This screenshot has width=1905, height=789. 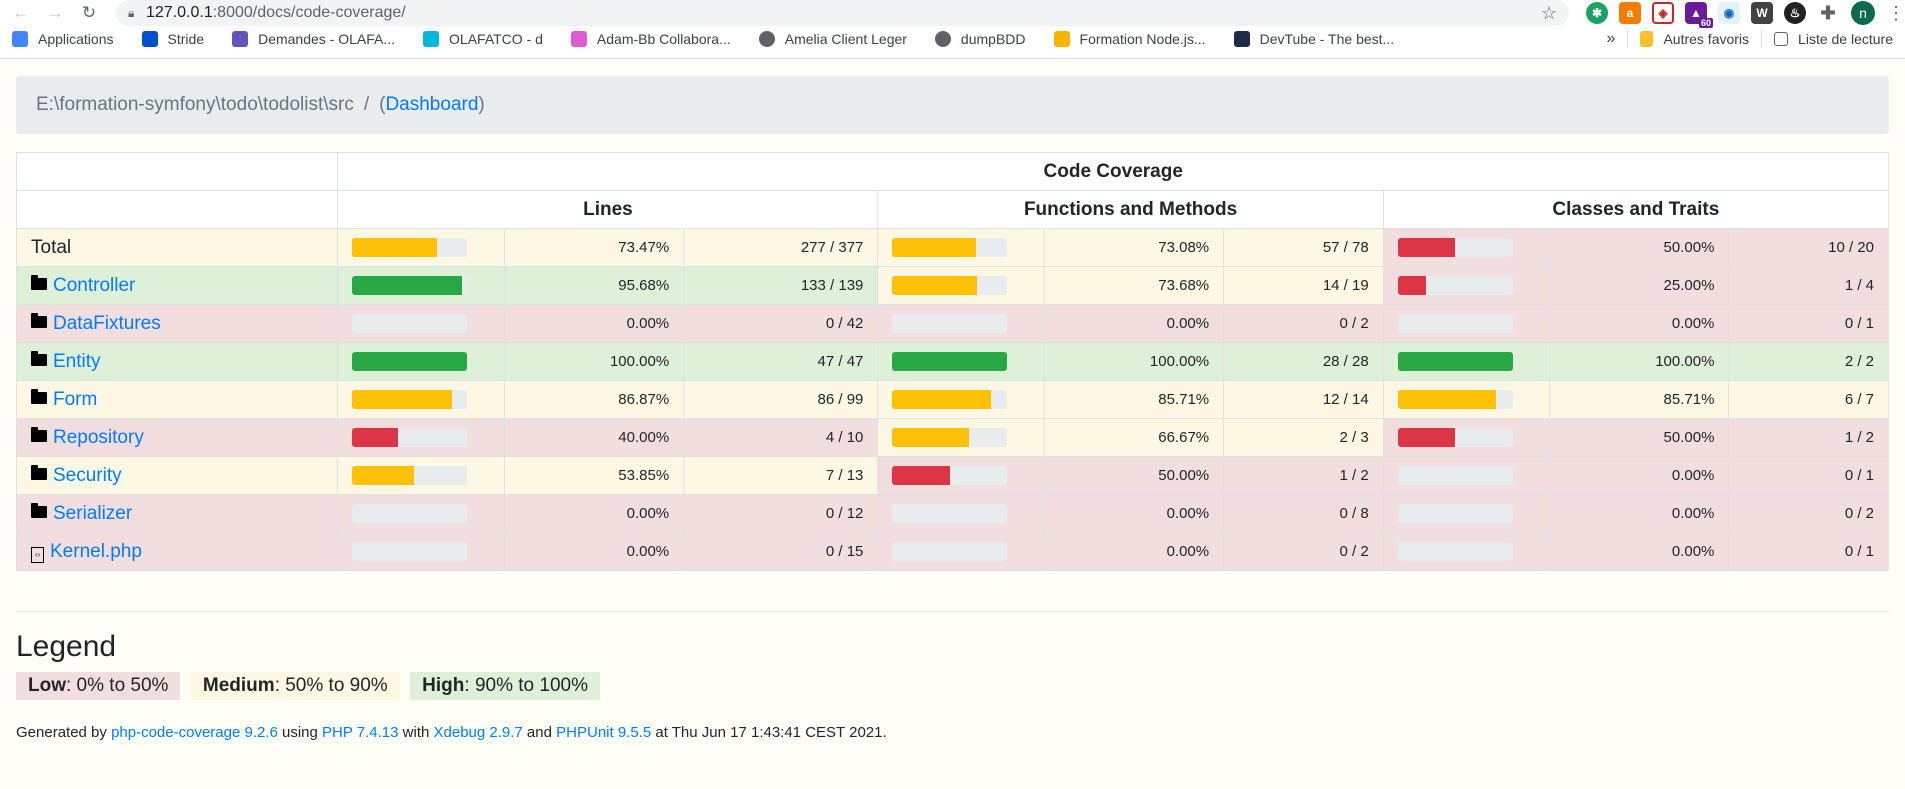 I want to click on row-link: DataFixtures, so click(x=107, y=323).